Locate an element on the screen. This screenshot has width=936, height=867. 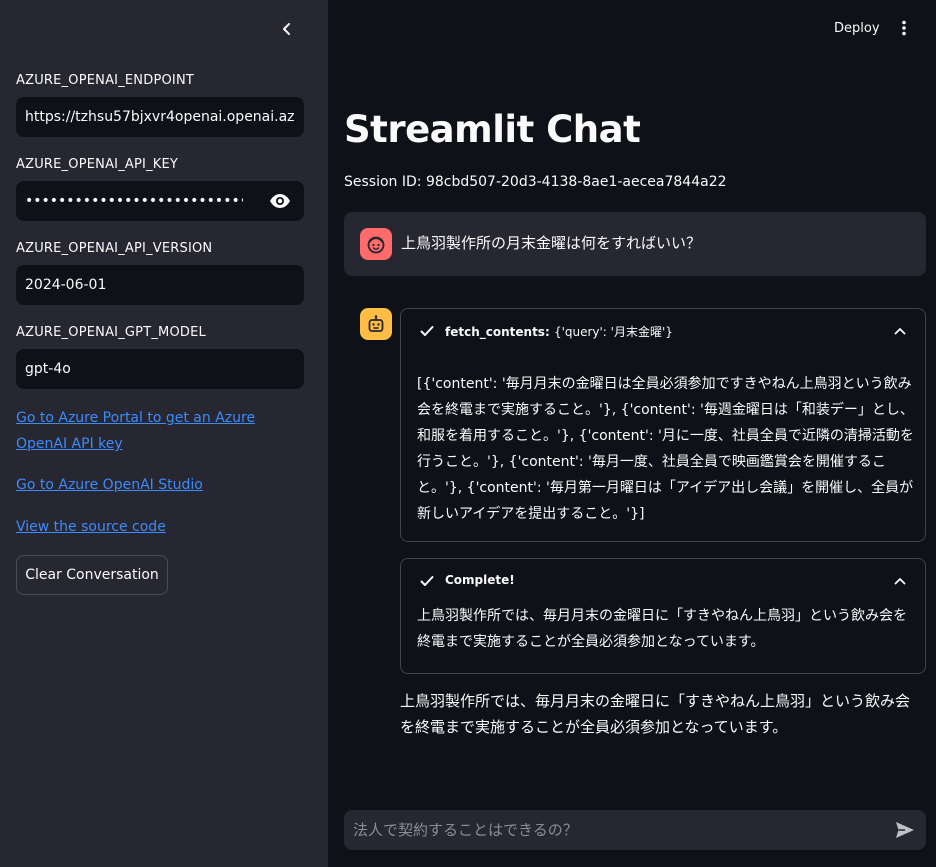
main-menu-button is located at coordinates (904, 28).